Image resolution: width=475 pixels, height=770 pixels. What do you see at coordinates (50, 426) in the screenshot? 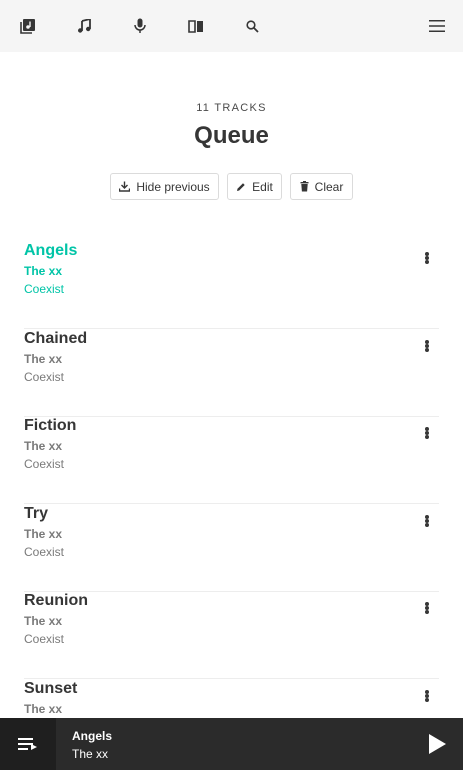
I see `track-title: Fiction` at bounding box center [50, 426].